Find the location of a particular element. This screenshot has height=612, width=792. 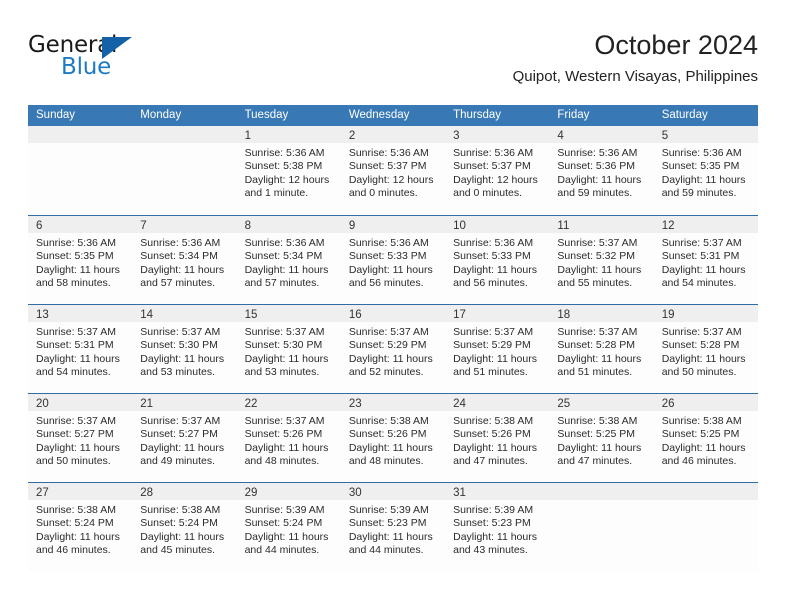

brand-blue-text: Blue is located at coordinates (86, 67).